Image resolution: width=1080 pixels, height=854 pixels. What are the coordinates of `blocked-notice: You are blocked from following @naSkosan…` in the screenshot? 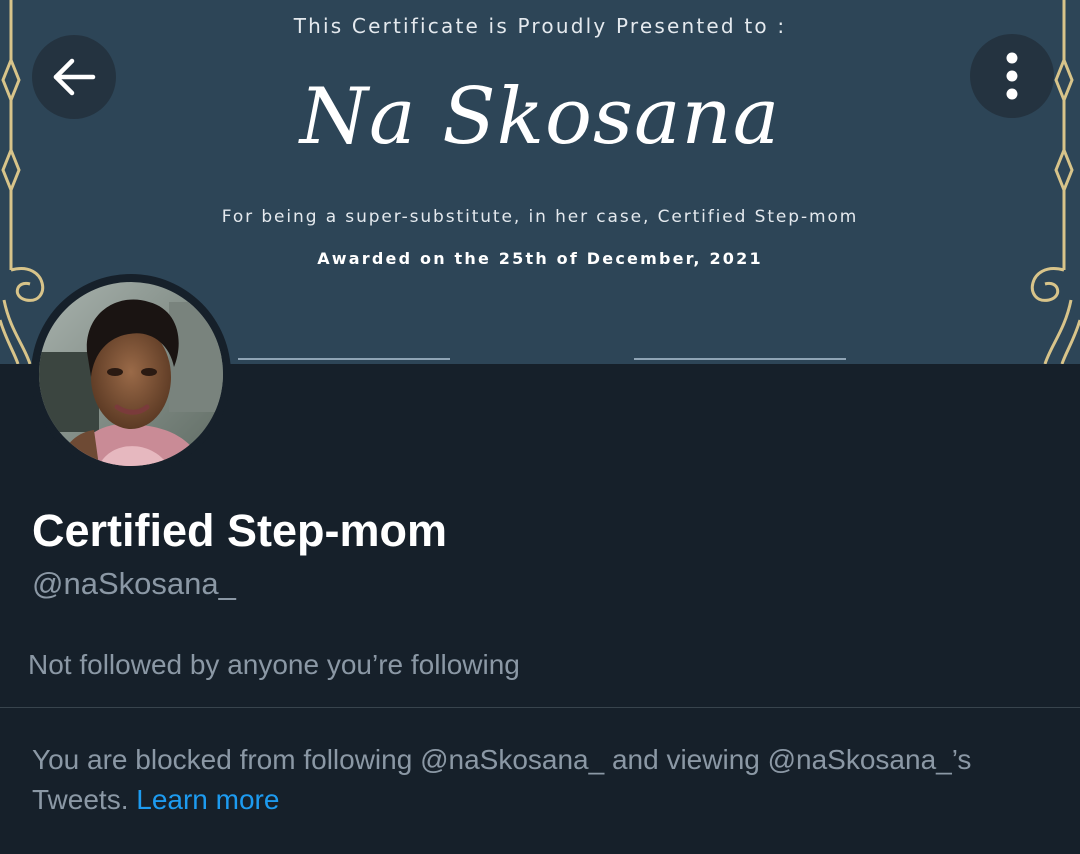 It's located at (537, 780).